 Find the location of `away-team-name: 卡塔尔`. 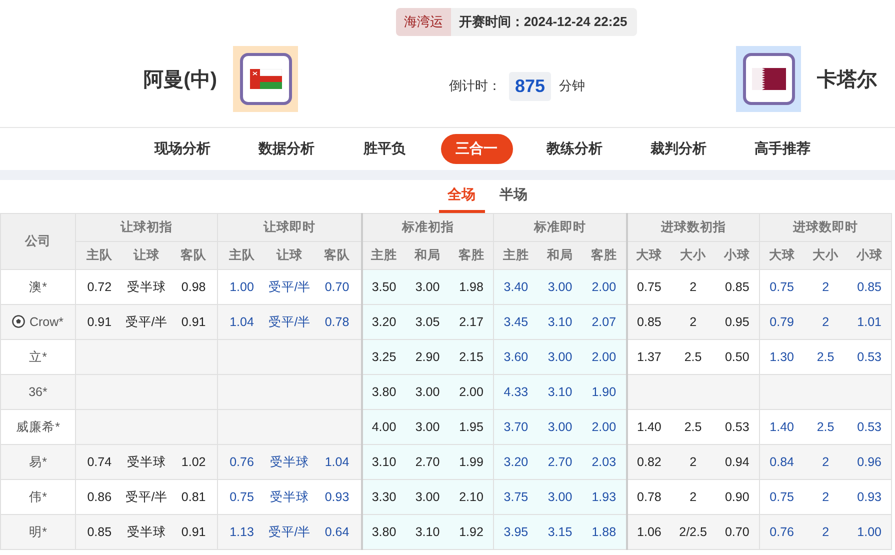

away-team-name: 卡塔尔 is located at coordinates (847, 79).